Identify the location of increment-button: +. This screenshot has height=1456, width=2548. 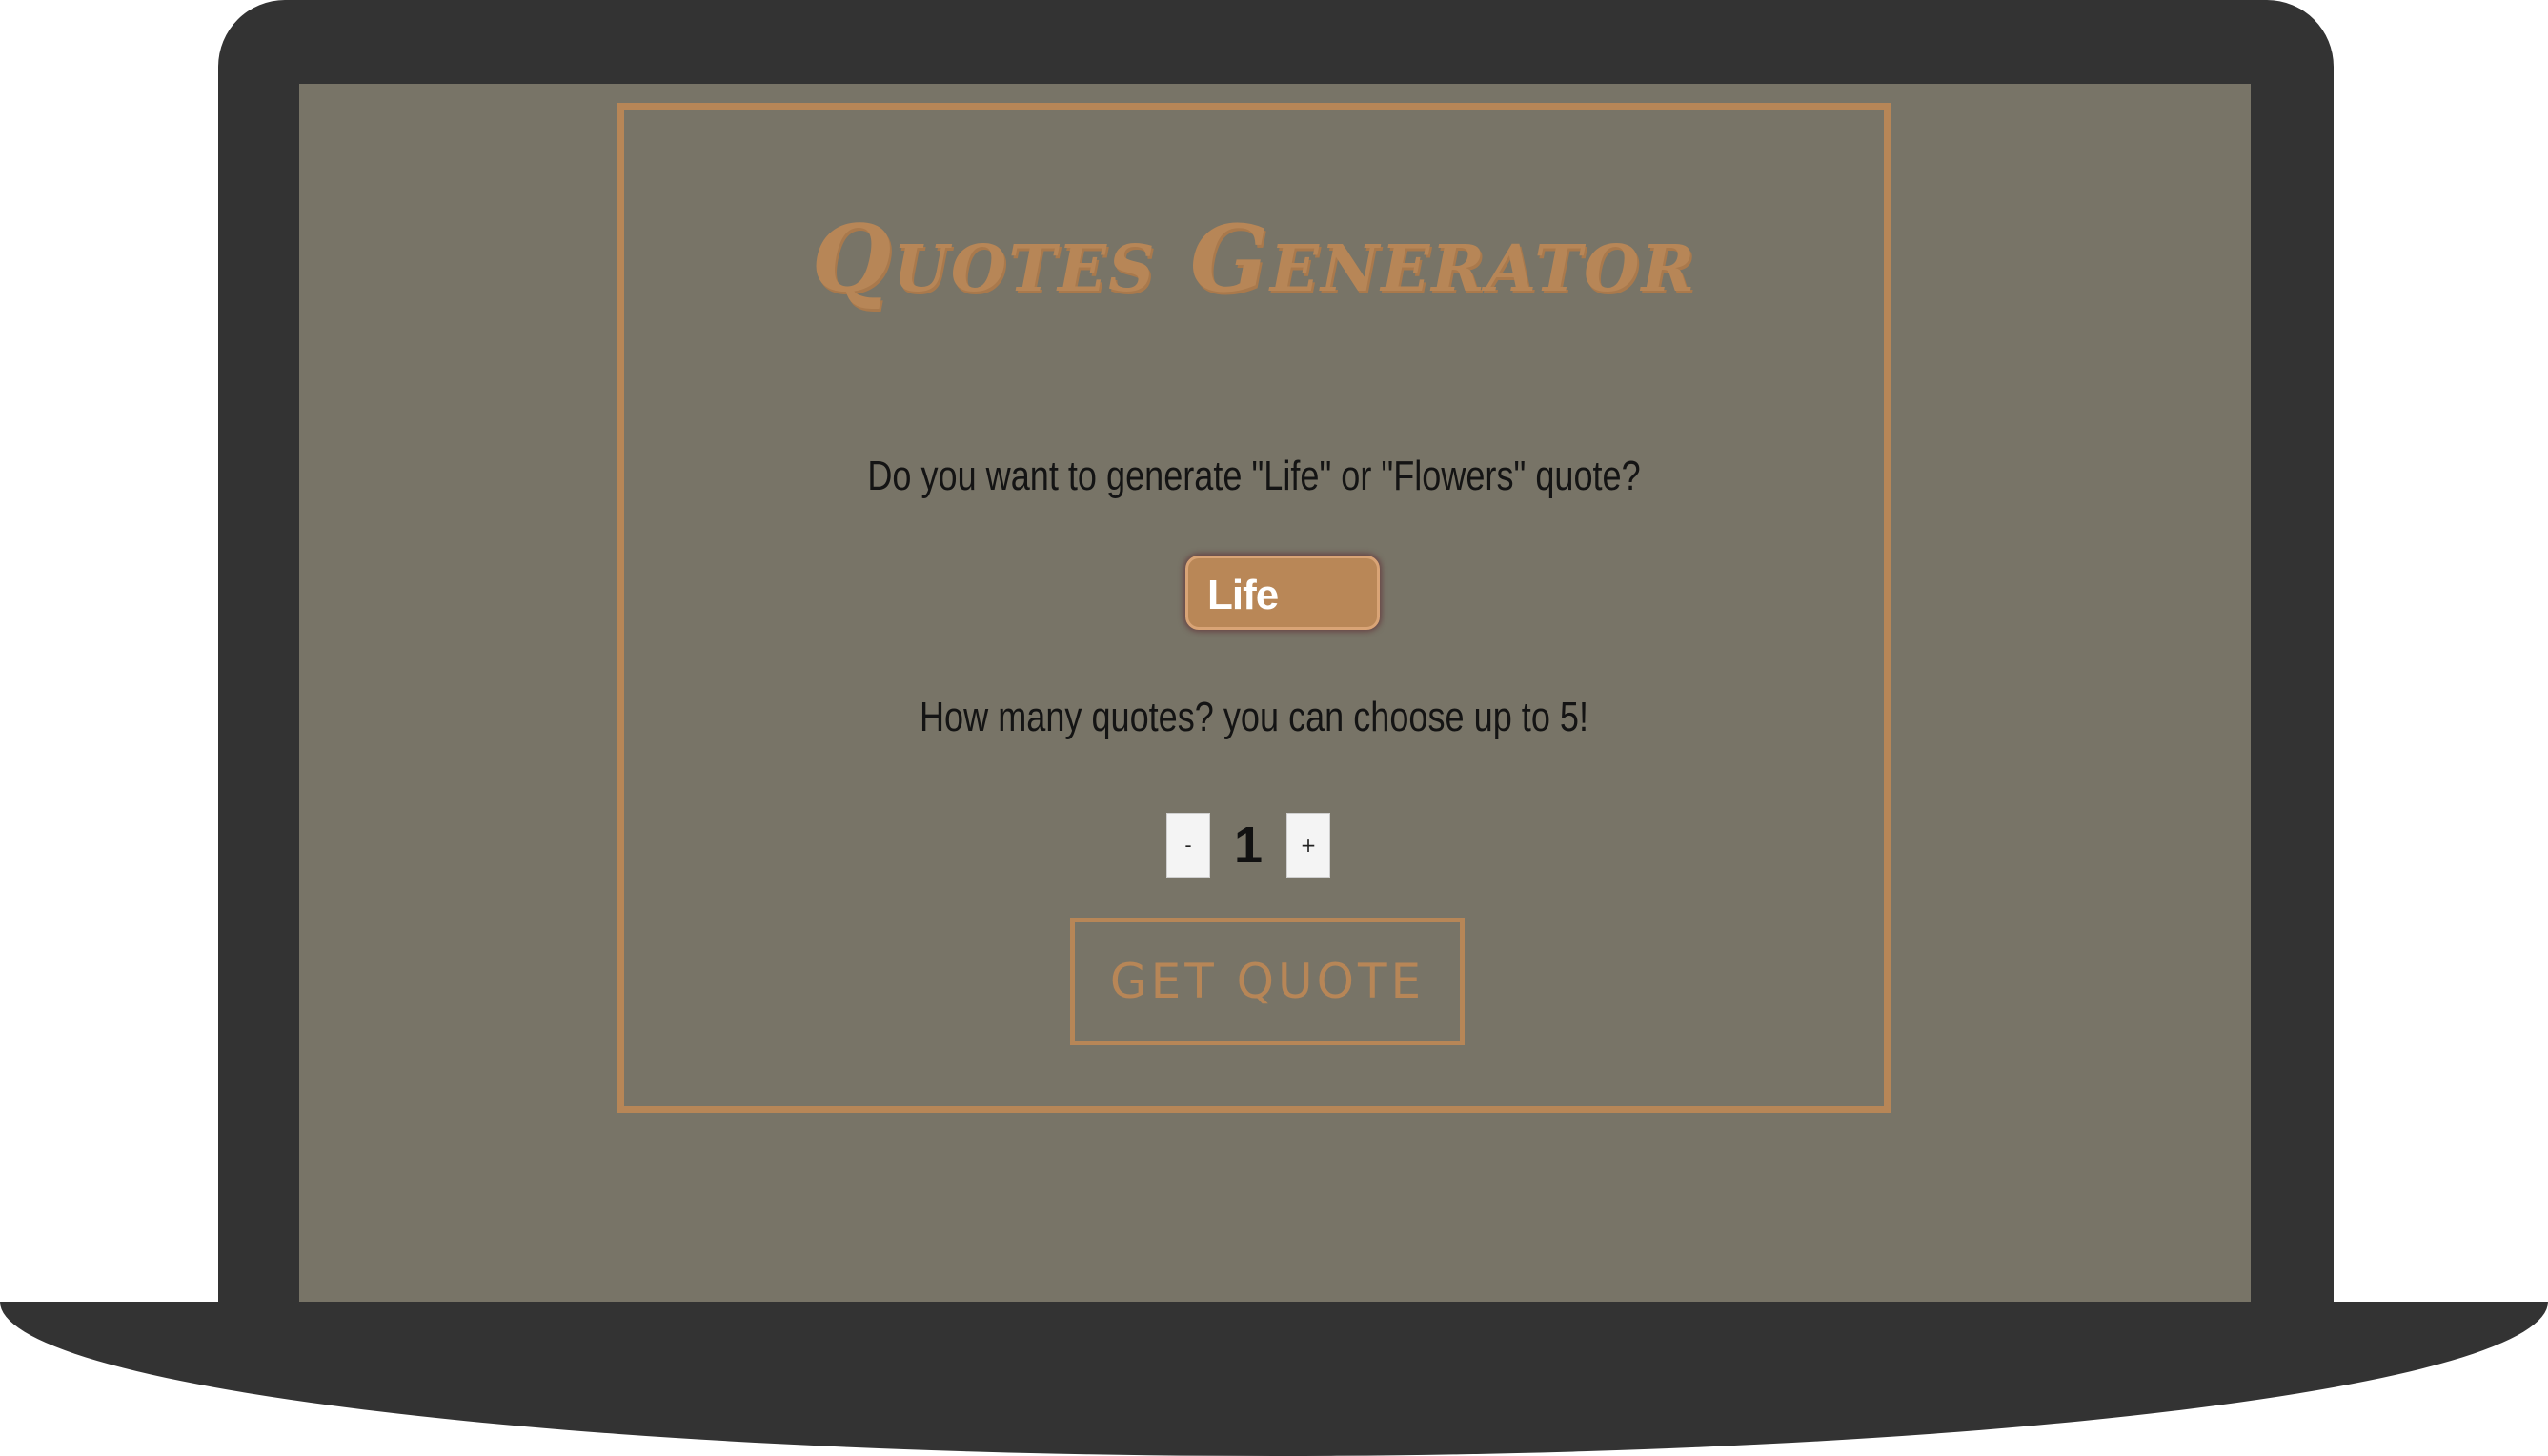
(1308, 845).